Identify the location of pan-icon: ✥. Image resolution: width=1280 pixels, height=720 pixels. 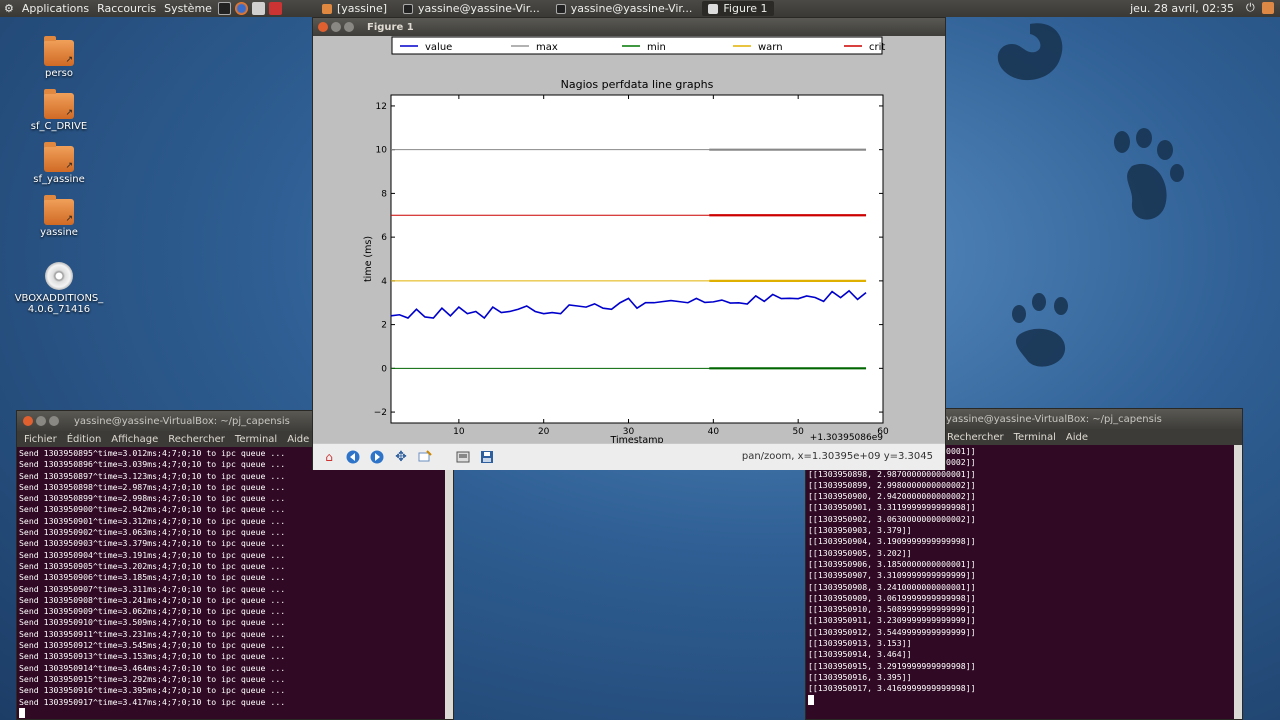
(401, 457).